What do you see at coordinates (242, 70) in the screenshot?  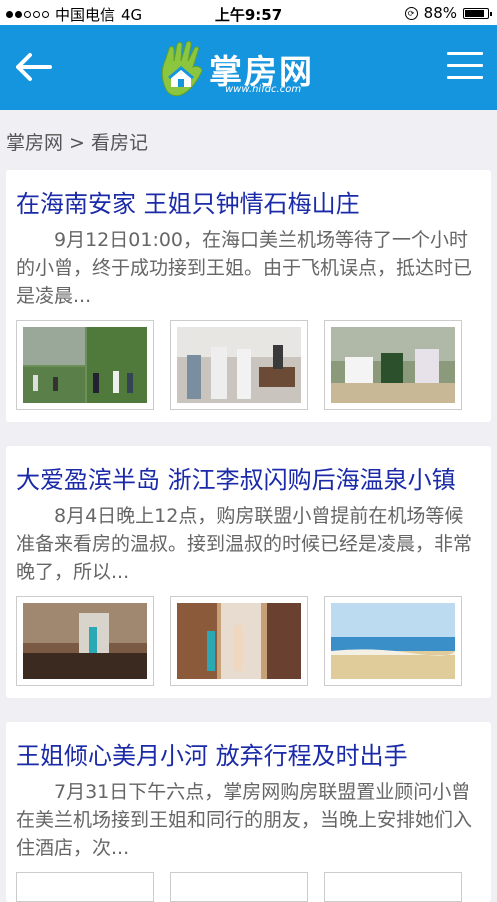 I see `site-logo: 掌房网 www.hifdc.com` at bounding box center [242, 70].